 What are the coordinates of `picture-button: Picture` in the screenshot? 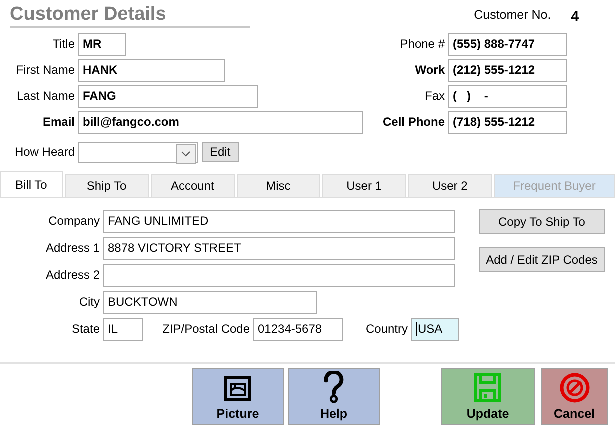 It's located at (238, 396).